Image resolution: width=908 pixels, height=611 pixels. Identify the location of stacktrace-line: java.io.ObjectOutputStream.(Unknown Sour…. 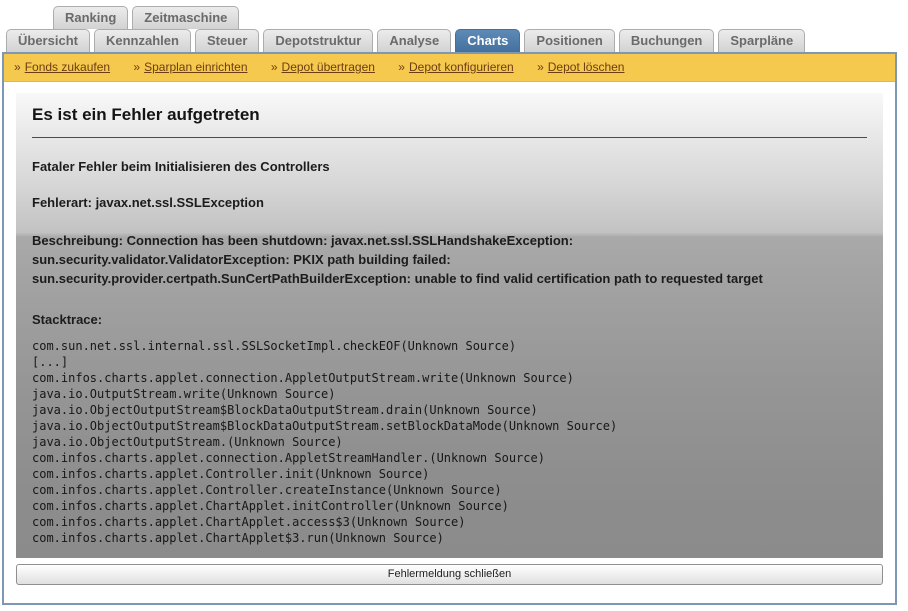
(187, 442).